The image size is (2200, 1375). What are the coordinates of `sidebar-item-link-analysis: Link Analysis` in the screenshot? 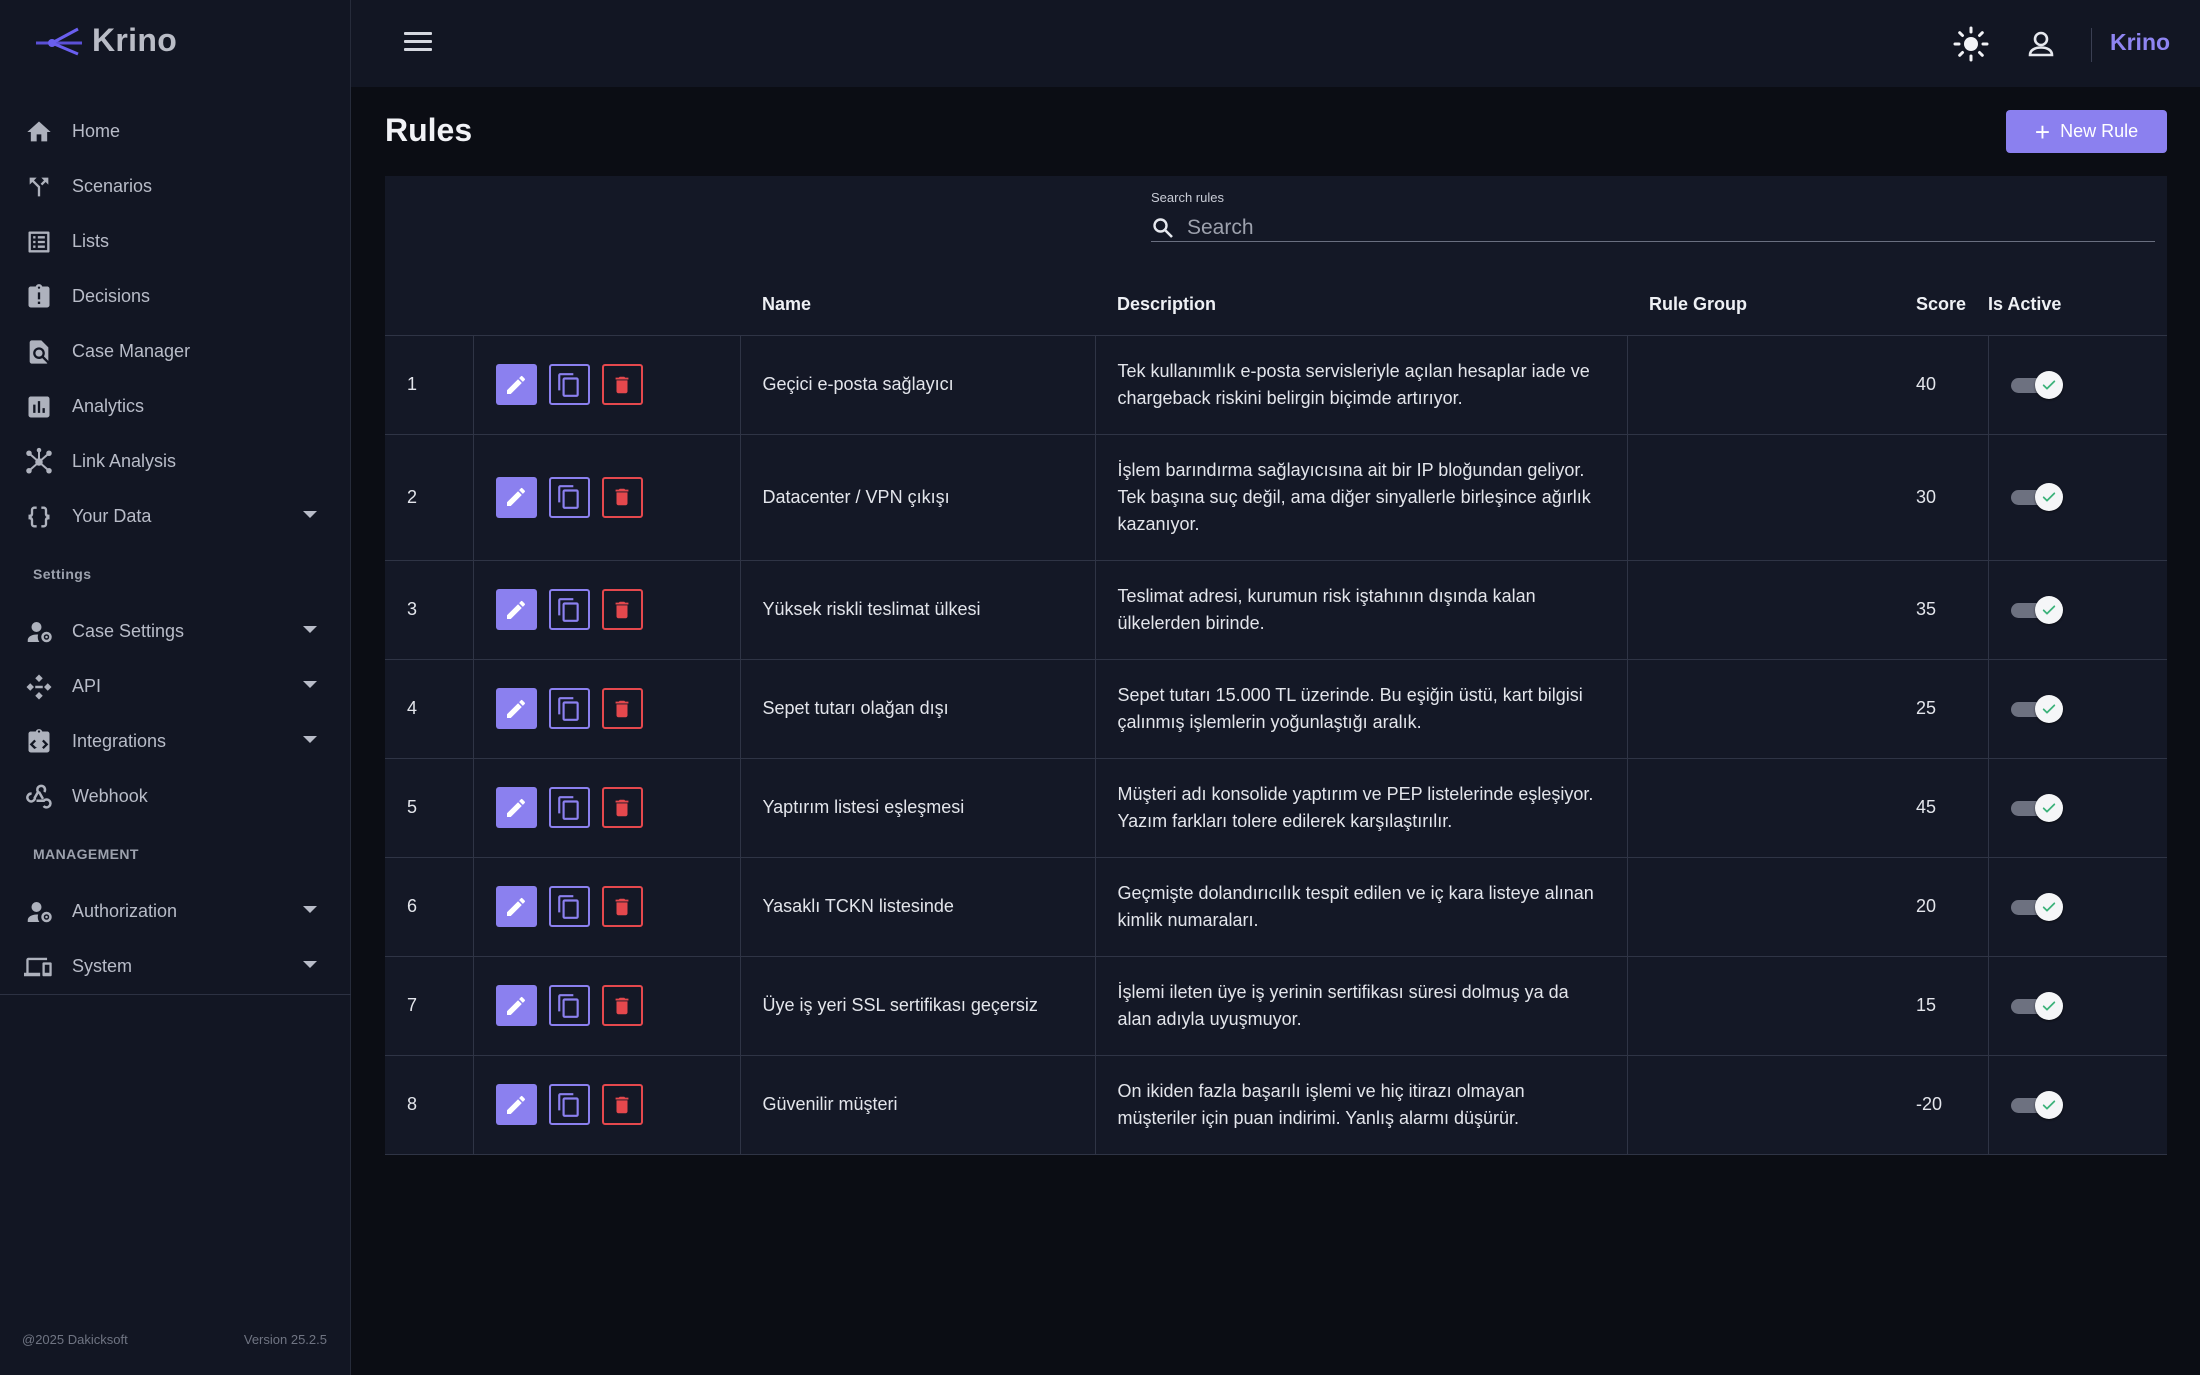 It's located at (175, 461).